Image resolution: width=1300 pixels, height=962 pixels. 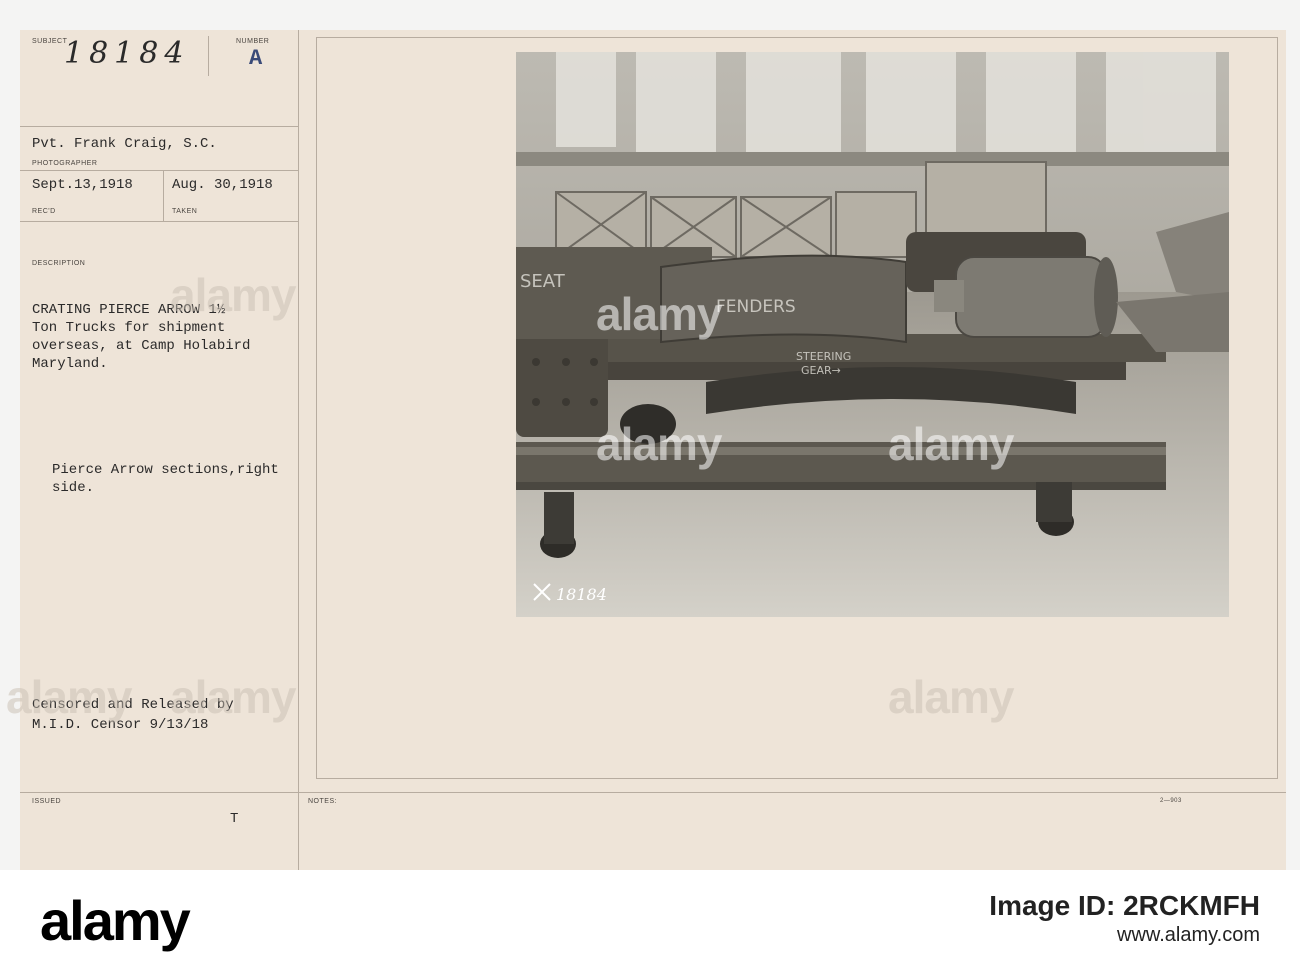 I want to click on received-label: REC'D, so click(x=44, y=211).